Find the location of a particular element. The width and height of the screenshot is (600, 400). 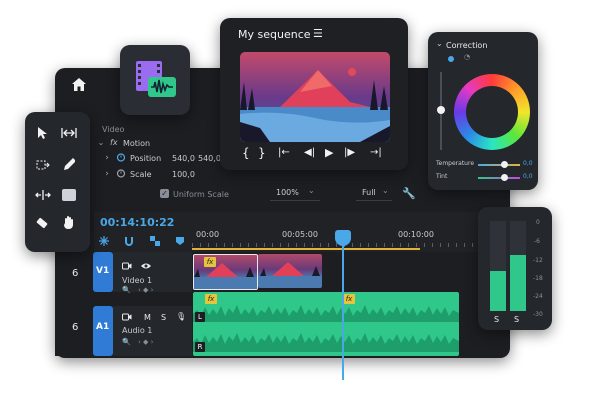

tint-slider is located at coordinates (499, 177).